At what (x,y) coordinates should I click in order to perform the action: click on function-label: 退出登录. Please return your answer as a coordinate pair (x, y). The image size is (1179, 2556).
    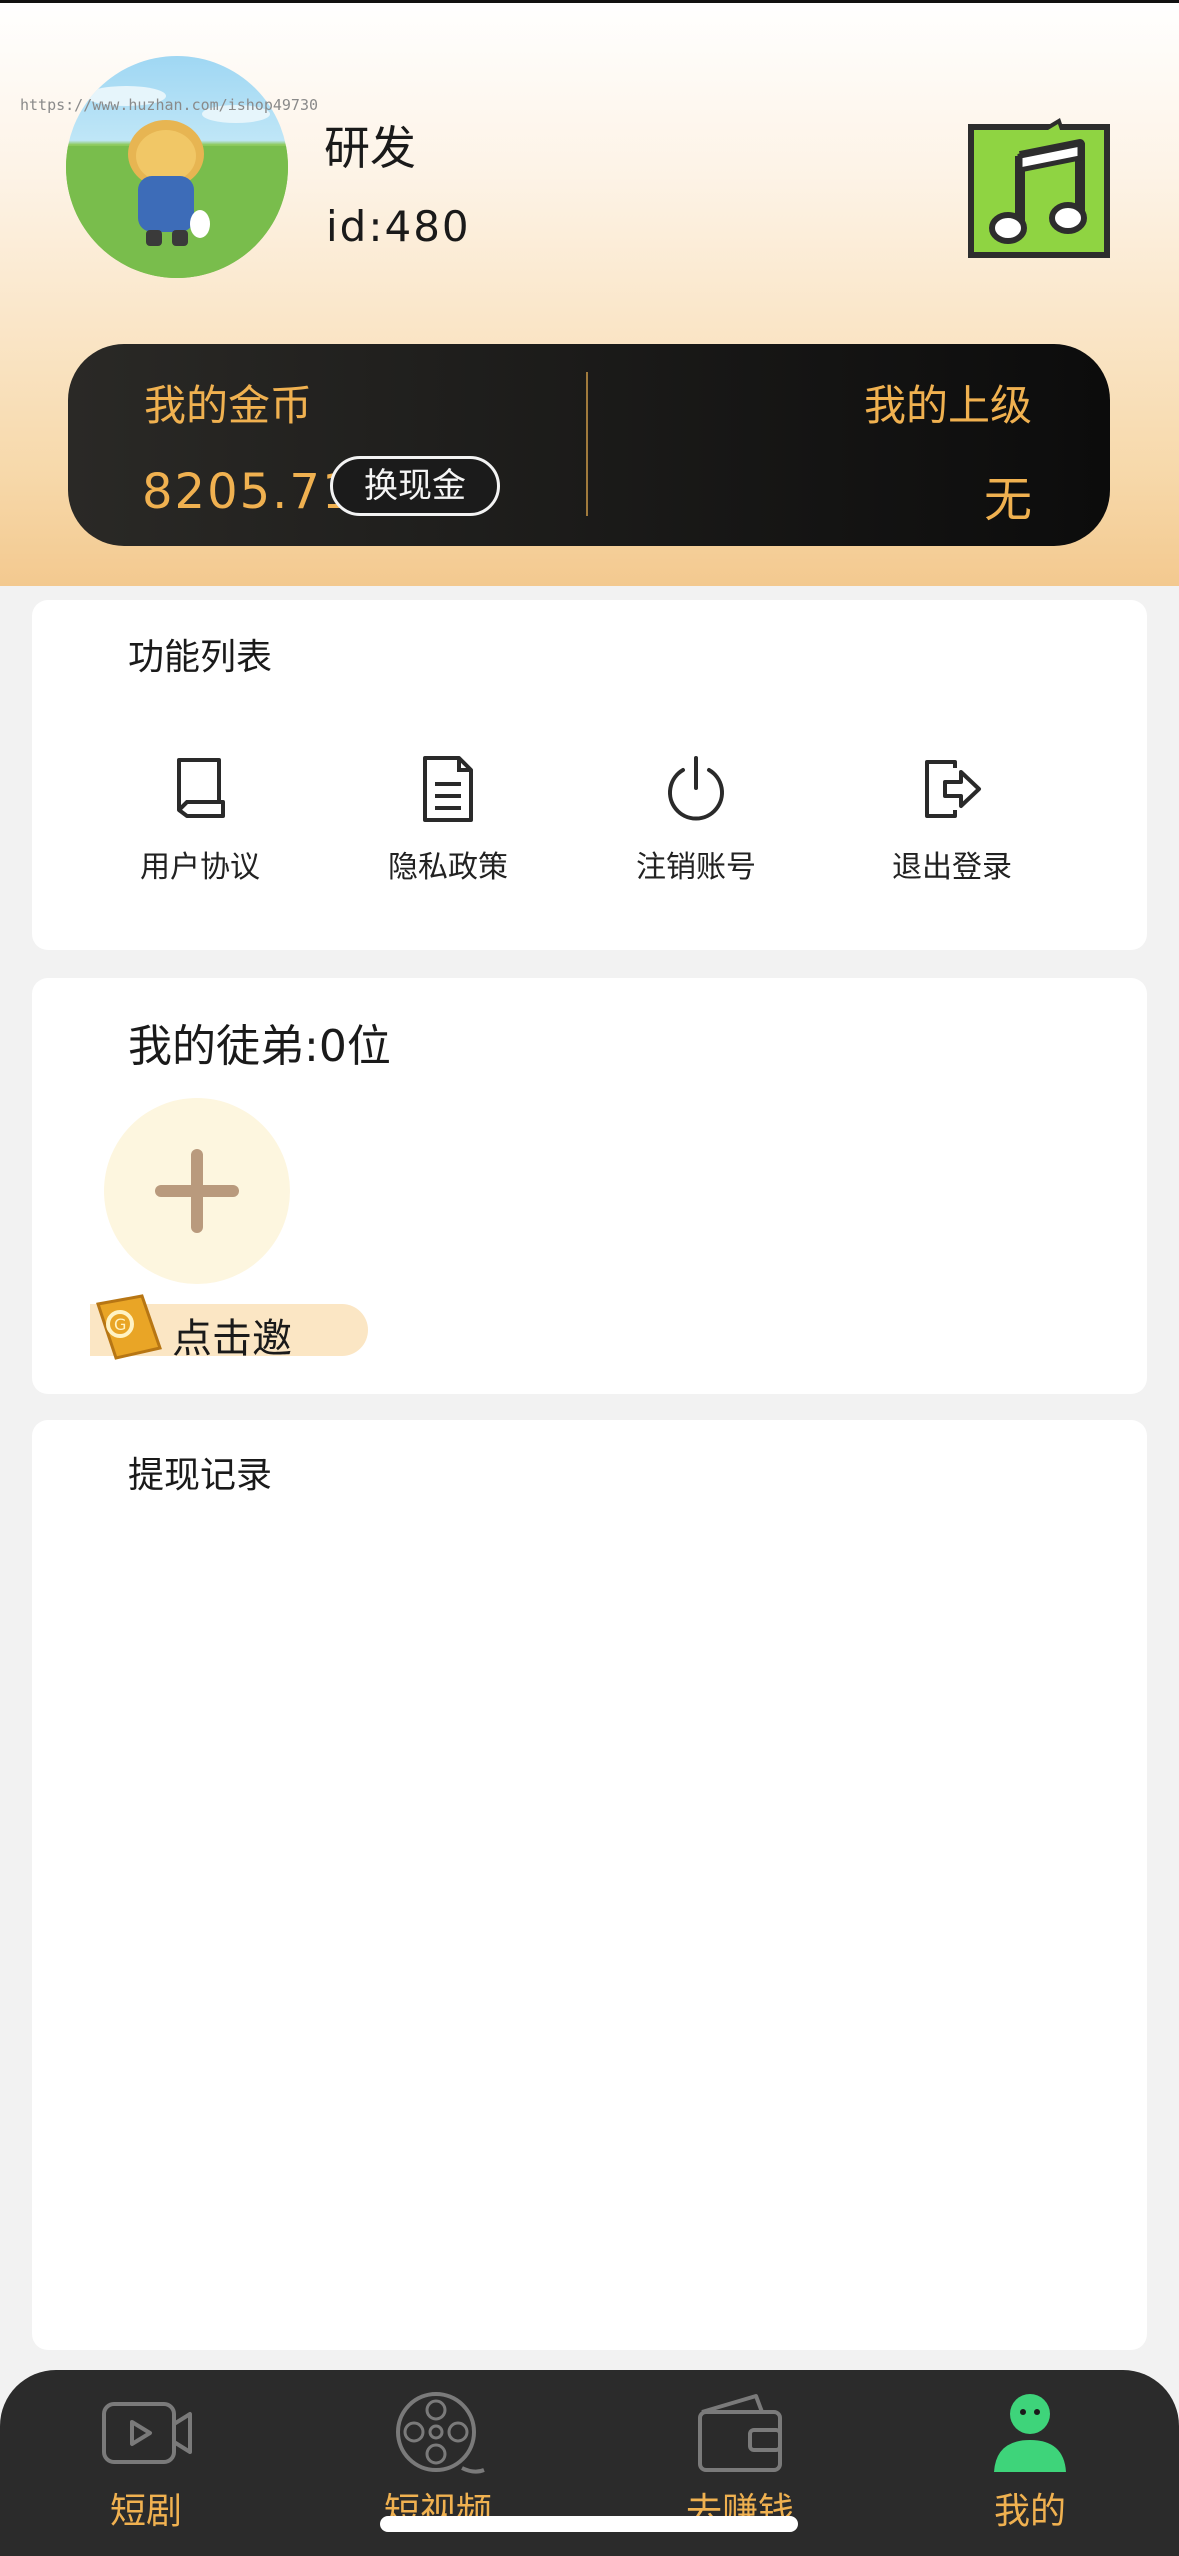
    Looking at the image, I should click on (952, 867).